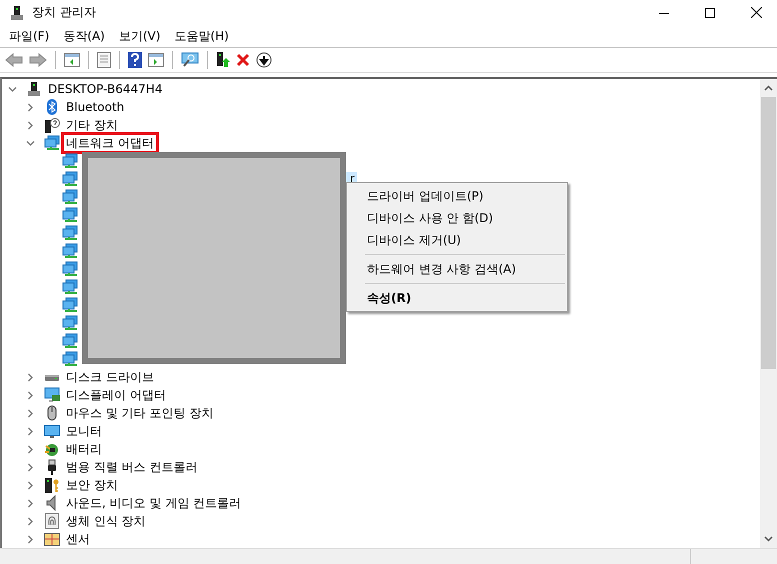 This screenshot has width=777, height=564. Describe the element at coordinates (264, 60) in the screenshot. I see `download-circle-icon` at that location.